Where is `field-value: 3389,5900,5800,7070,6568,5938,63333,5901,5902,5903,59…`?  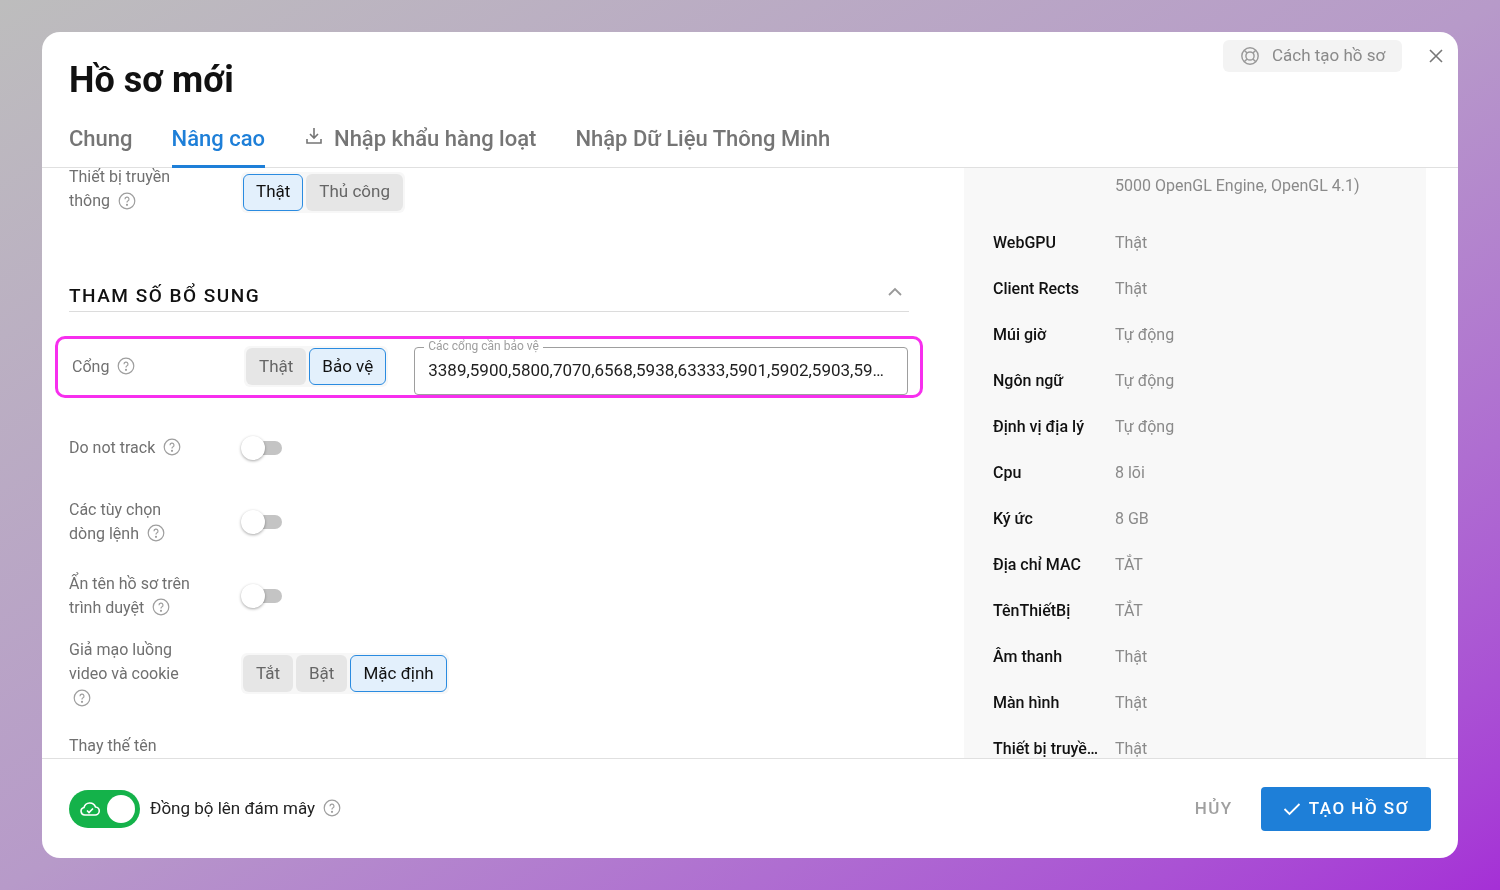
field-value: 3389,5900,5800,7070,6568,5938,63333,5901,5902,5903,59… is located at coordinates (656, 370).